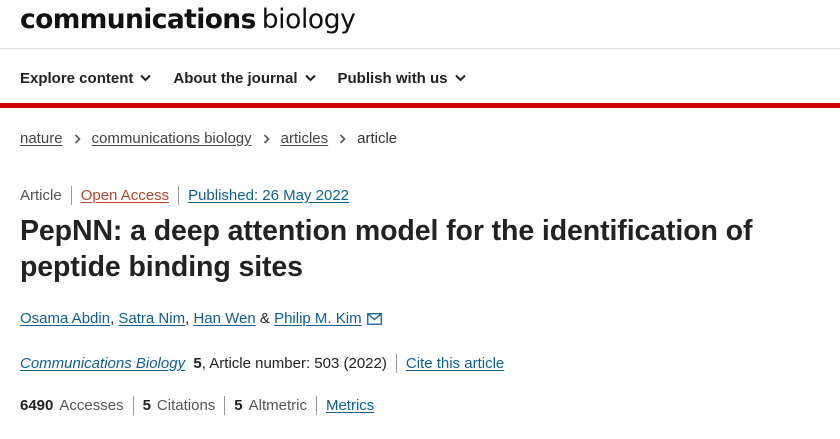 The width and height of the screenshot is (840, 439). Describe the element at coordinates (125, 195) in the screenshot. I see `open-access-link: Open Access` at that location.